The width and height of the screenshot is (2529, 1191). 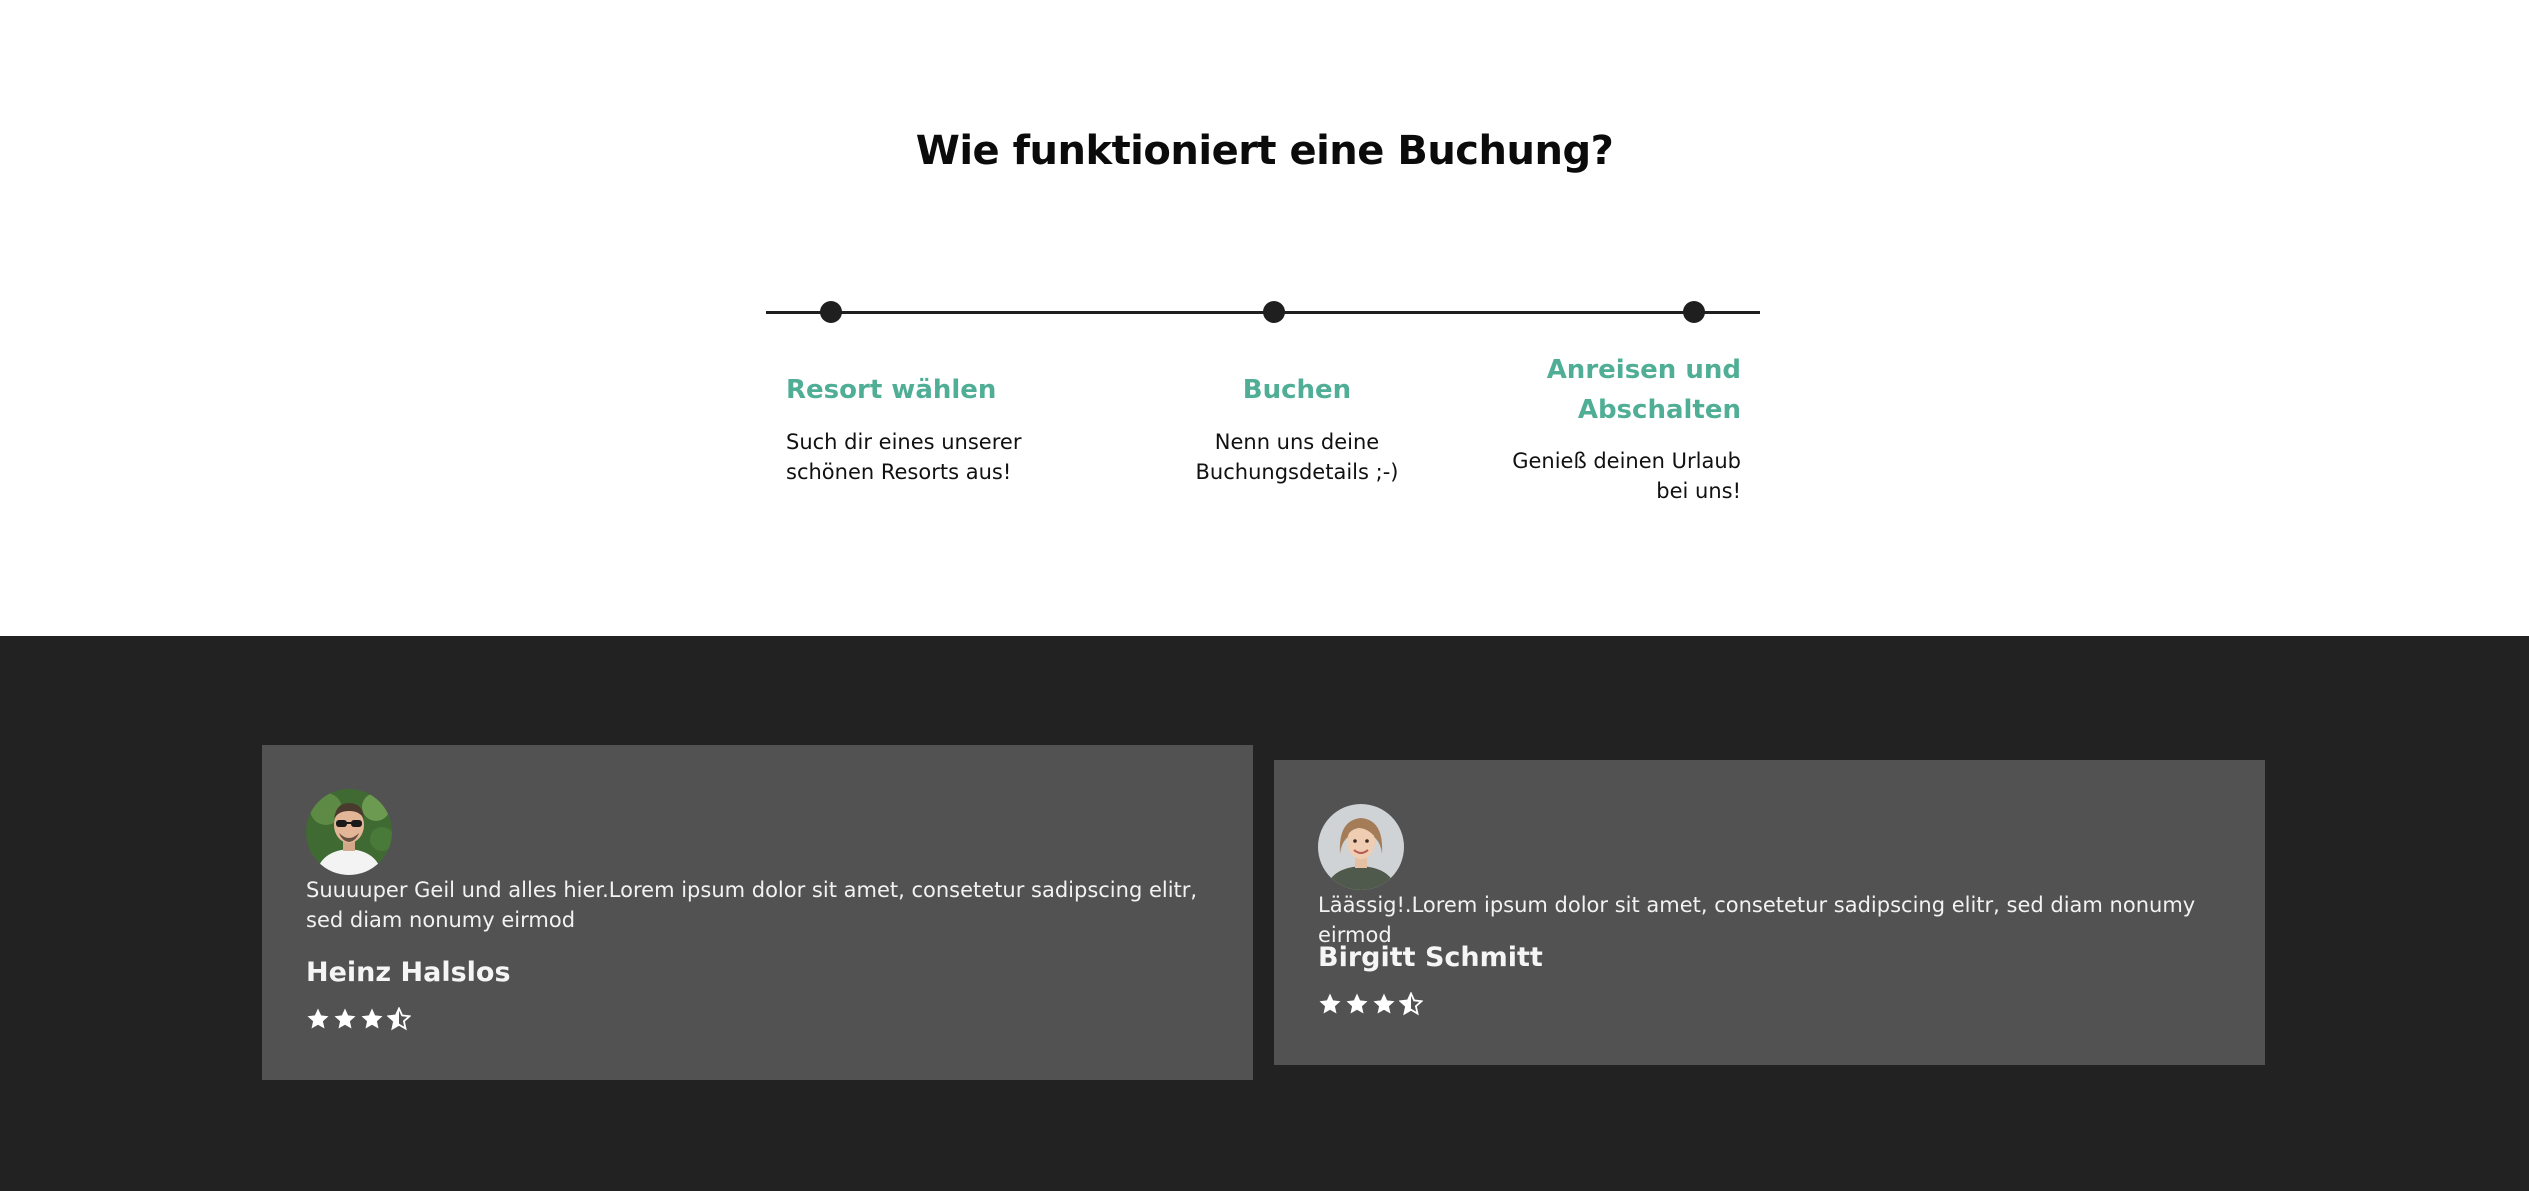 I want to click on woman-avatar-icon, so click(x=1361, y=847).